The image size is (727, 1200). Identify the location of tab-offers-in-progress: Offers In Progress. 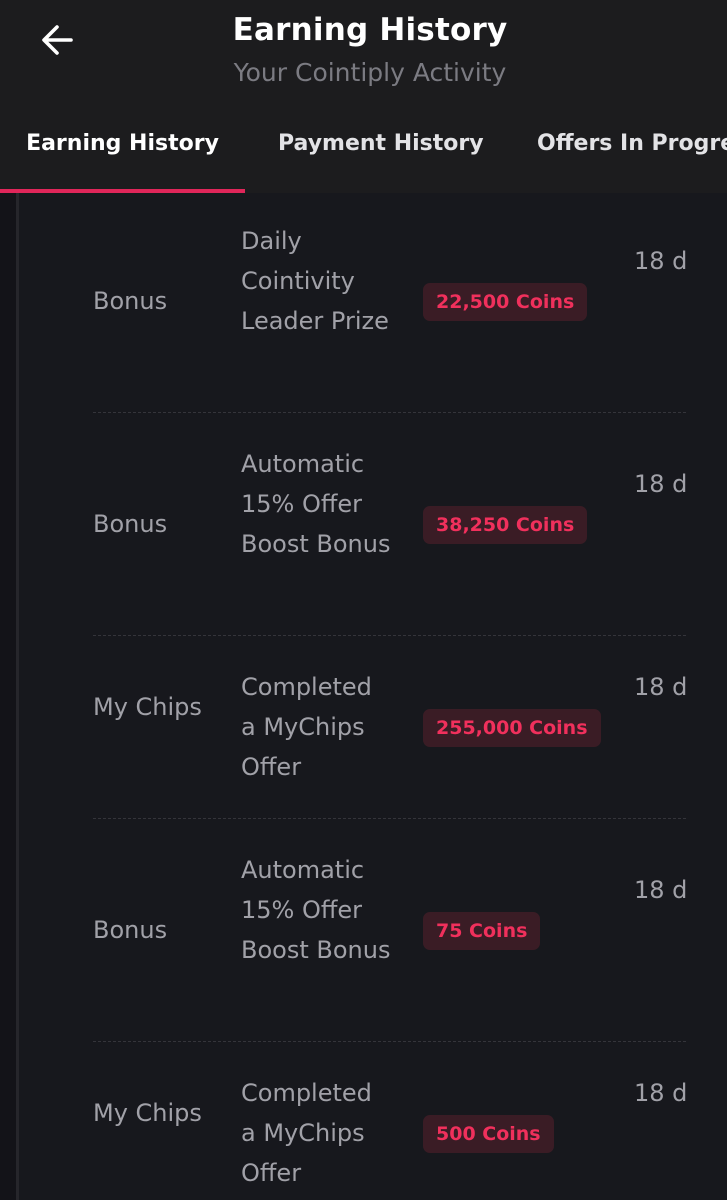
(632, 155).